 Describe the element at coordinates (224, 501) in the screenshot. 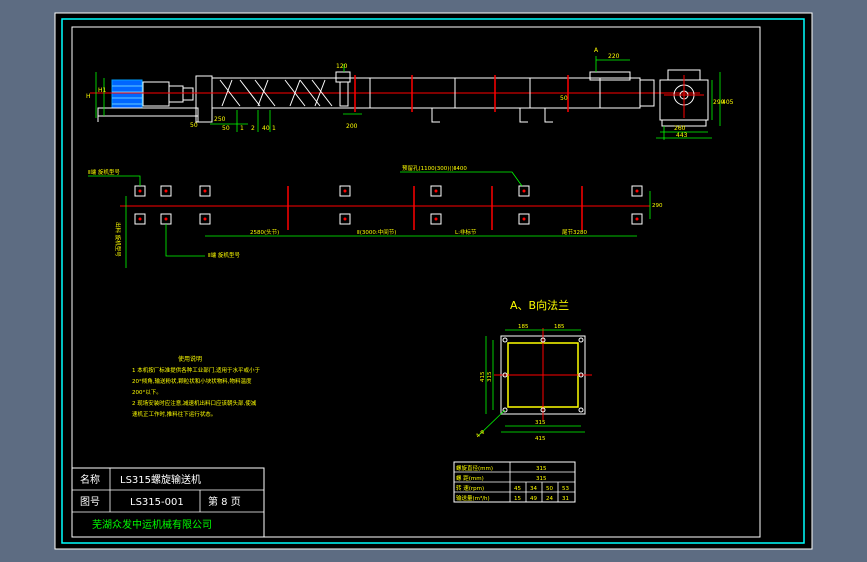

I see `title-page: 第 8 页` at that location.